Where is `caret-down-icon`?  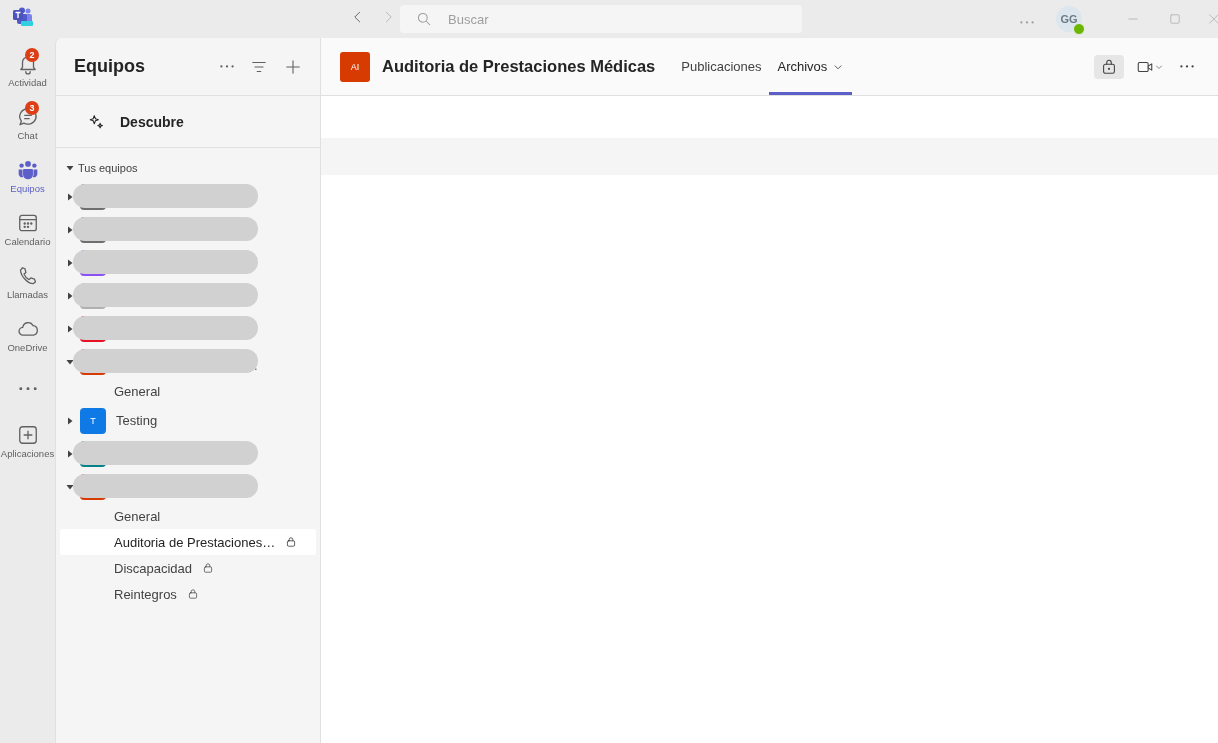 caret-down-icon is located at coordinates (70, 168).